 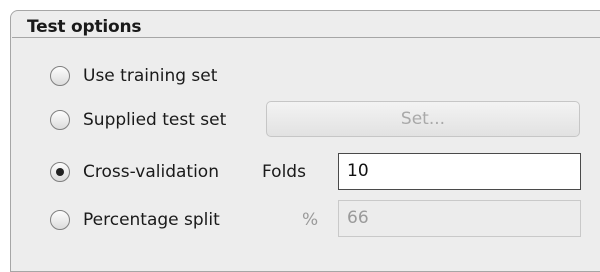 I want to click on radio-selected-dot, so click(x=60, y=172).